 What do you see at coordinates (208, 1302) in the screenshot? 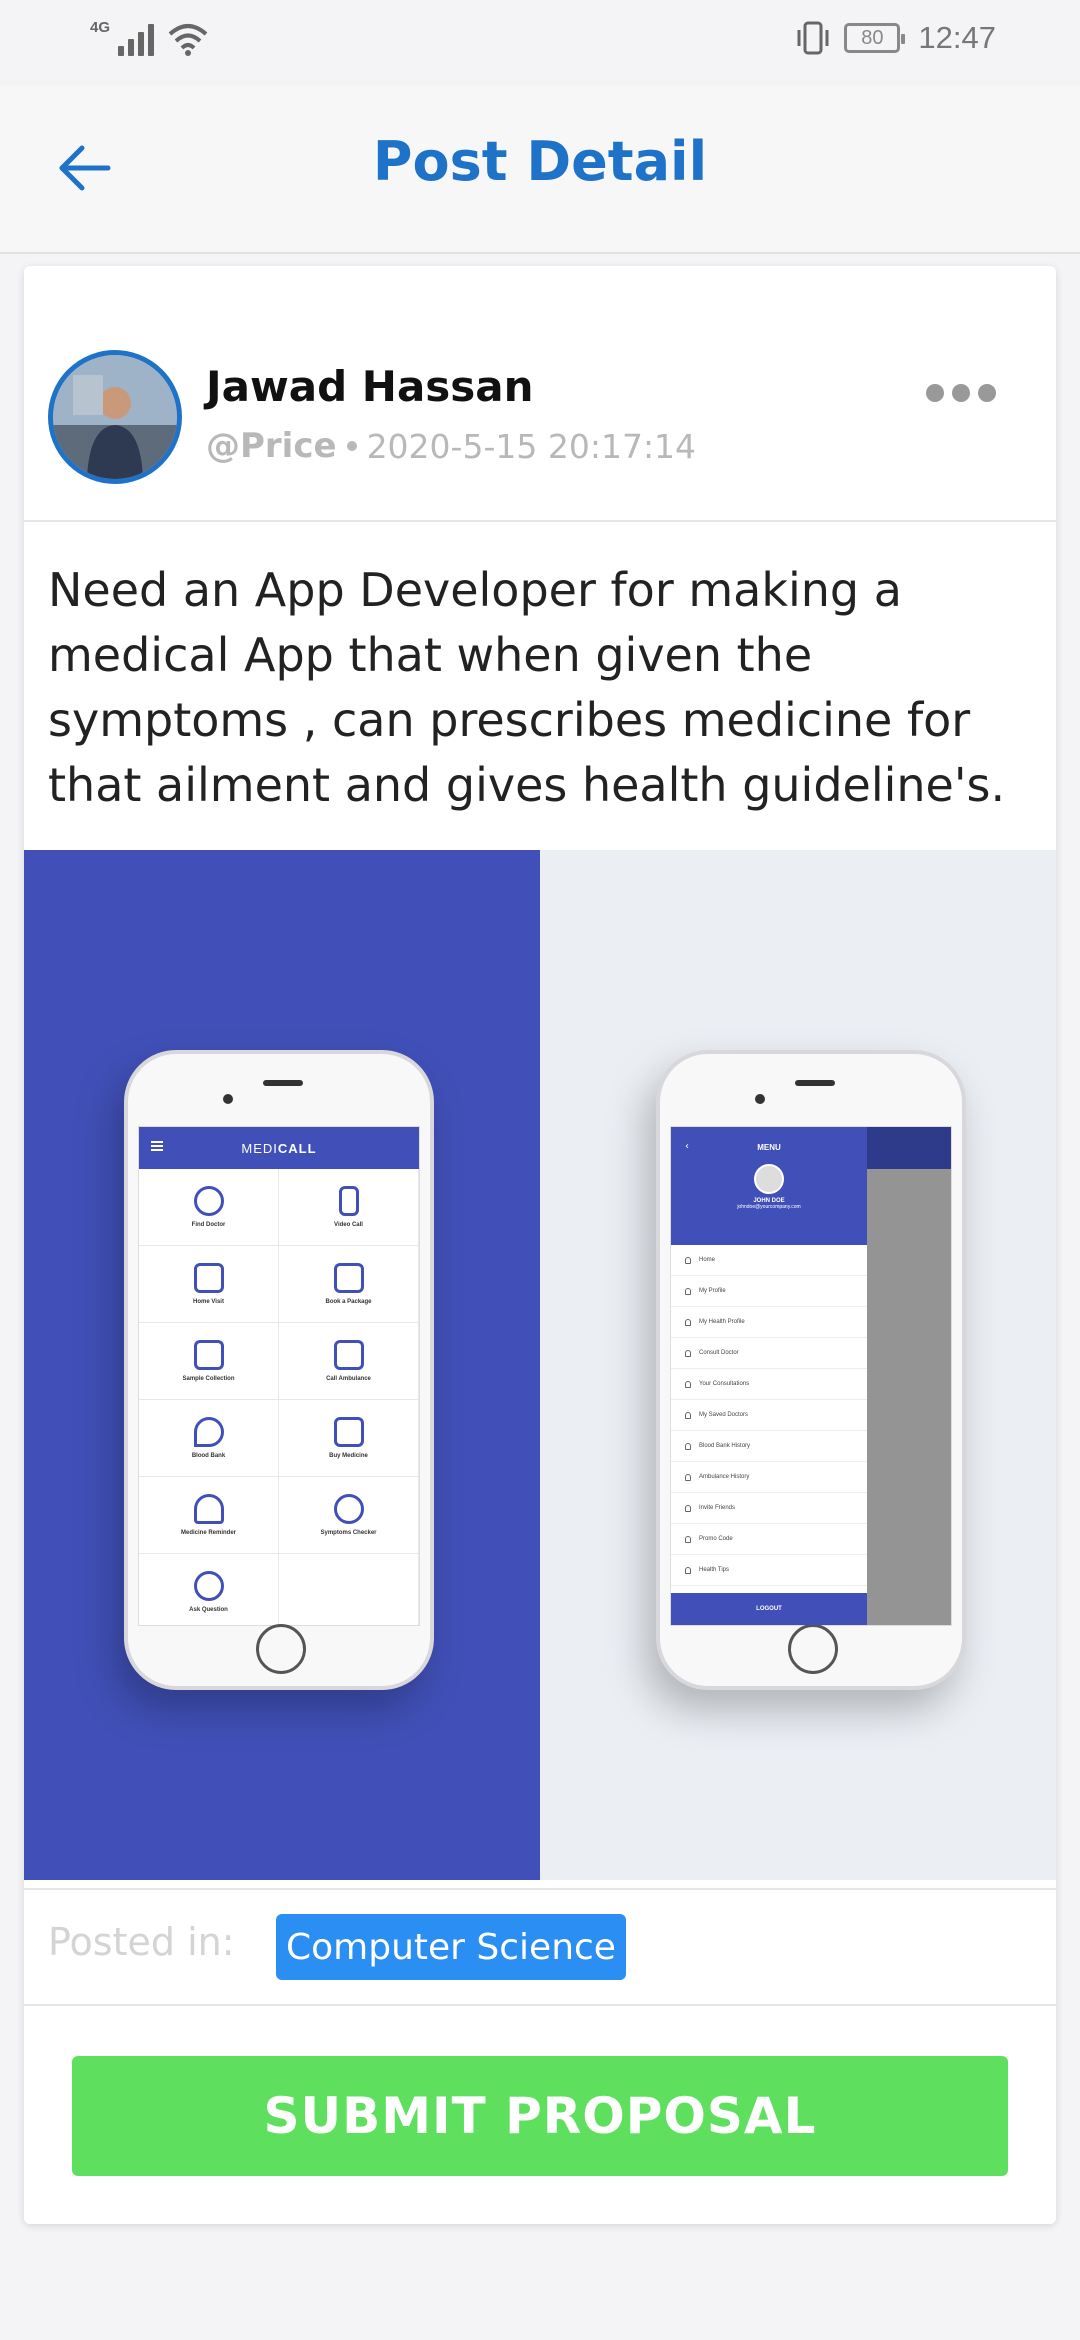
I see `tile-label: Home Visit` at bounding box center [208, 1302].